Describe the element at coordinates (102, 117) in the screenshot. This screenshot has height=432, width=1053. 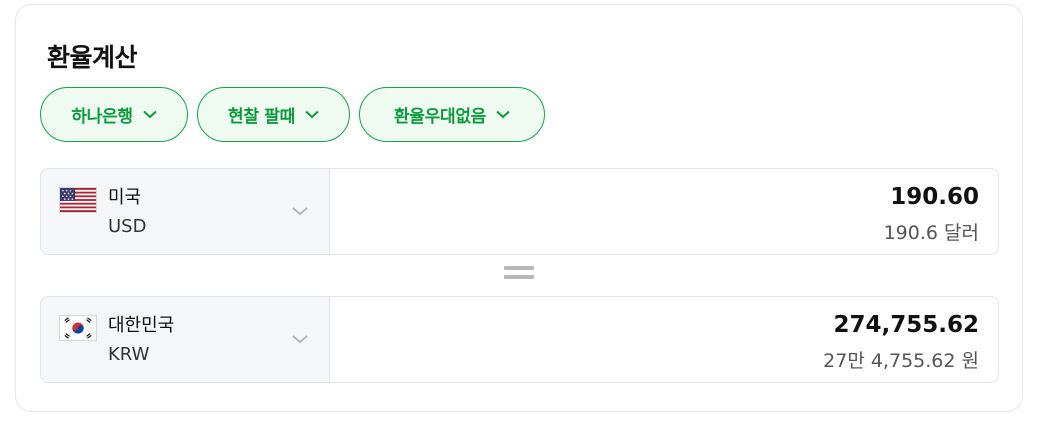
I see `bank-select-label: 하나은행` at that location.